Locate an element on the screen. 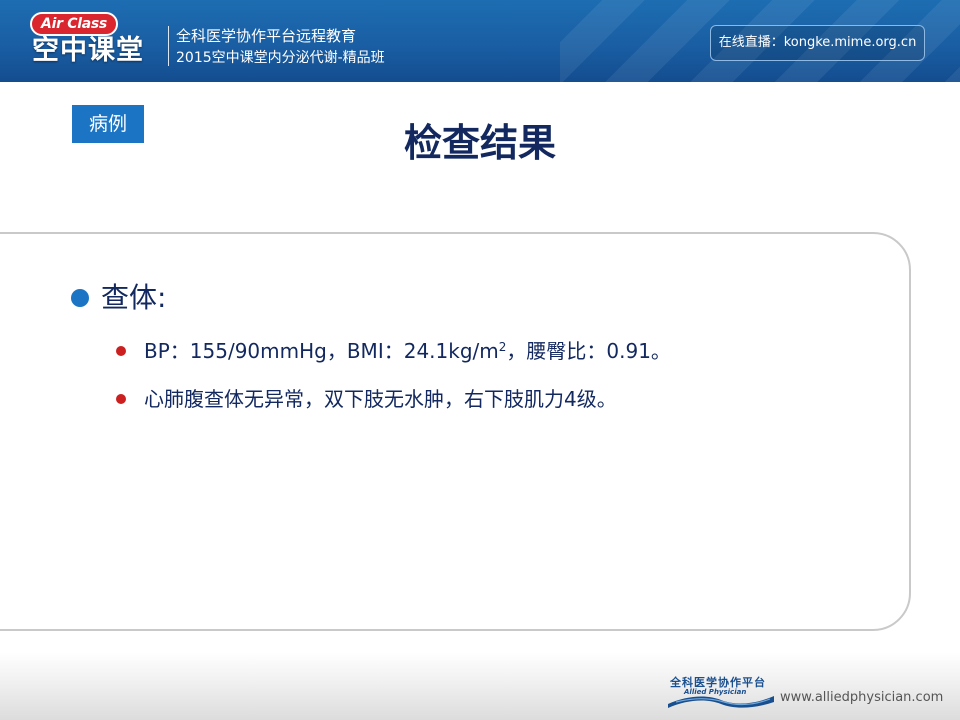 The height and width of the screenshot is (720, 960). main-bullet-text: 查体: is located at coordinates (134, 297).